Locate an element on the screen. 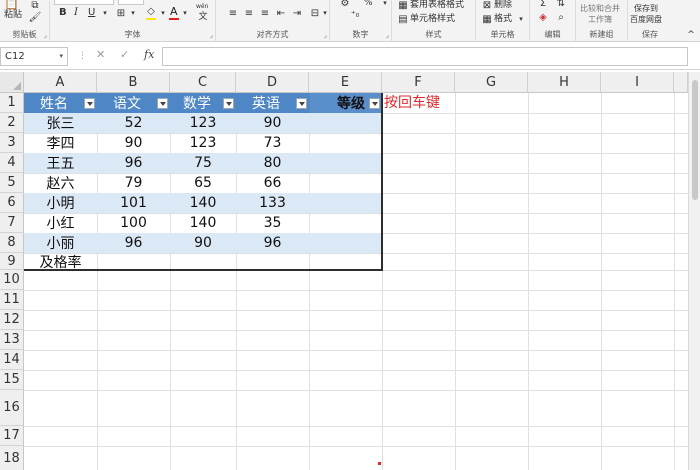 This screenshot has height=470, width=700. row-header-11: 11 is located at coordinates (12, 300).